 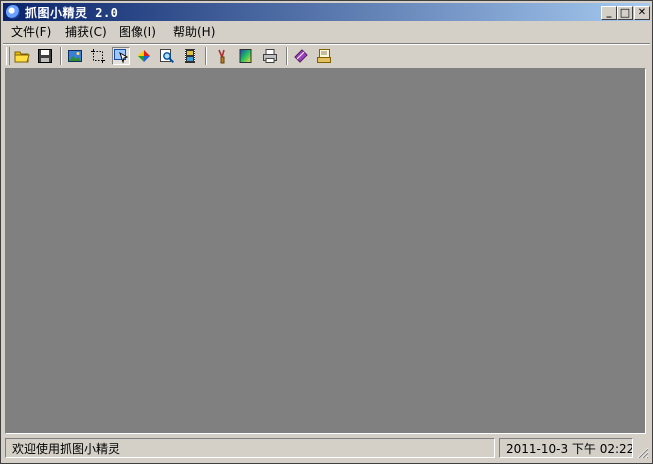 I want to click on app-icon, so click(x=13, y=12).